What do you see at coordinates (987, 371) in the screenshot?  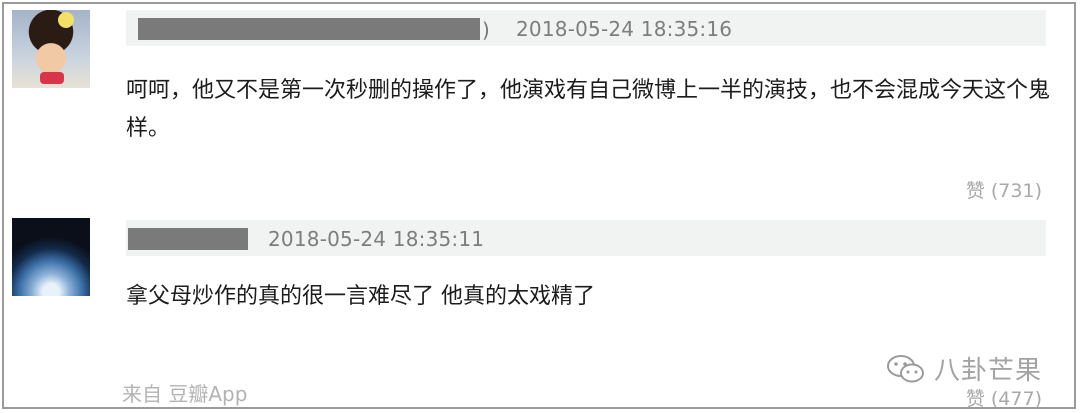 I see `watermark-text: 八卦芒果` at bounding box center [987, 371].